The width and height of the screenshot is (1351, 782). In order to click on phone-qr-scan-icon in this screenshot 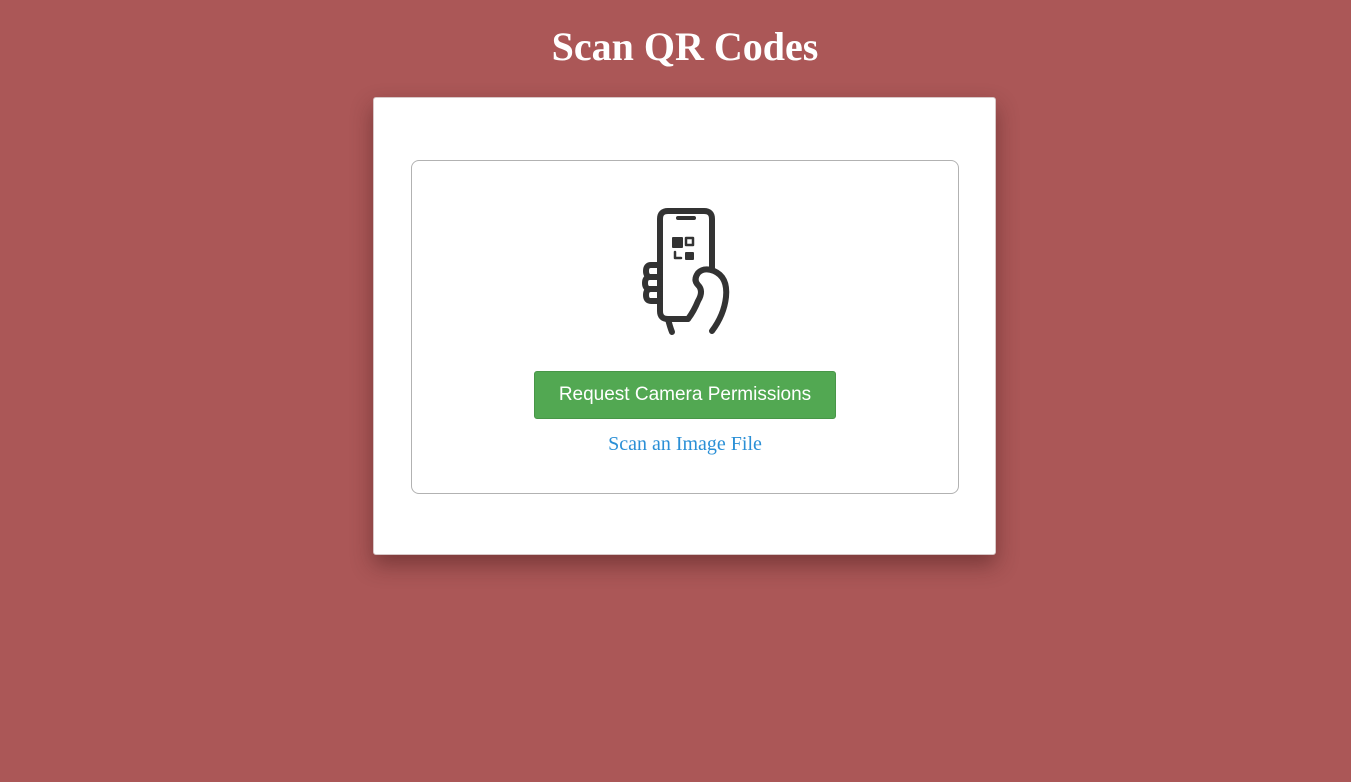, I will do `click(686, 272)`.